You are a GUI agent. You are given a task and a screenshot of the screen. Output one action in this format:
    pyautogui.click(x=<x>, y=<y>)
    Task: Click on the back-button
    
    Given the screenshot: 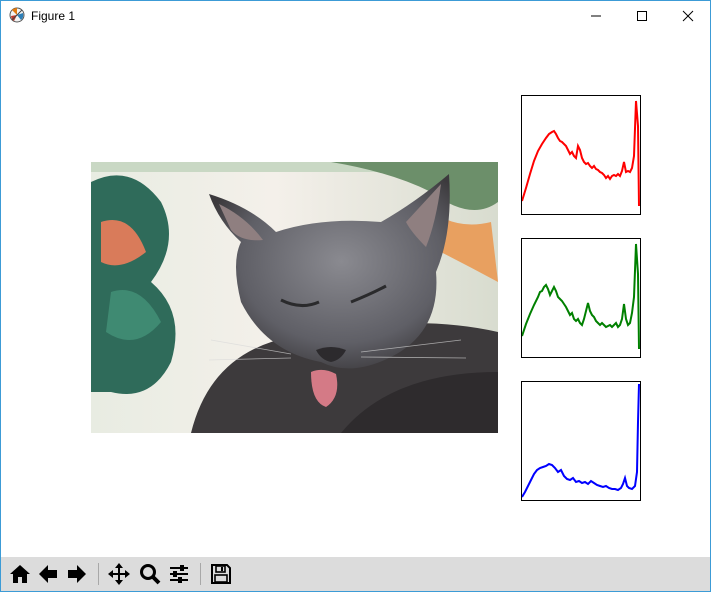 What is the action you would take?
    pyautogui.click(x=48, y=574)
    